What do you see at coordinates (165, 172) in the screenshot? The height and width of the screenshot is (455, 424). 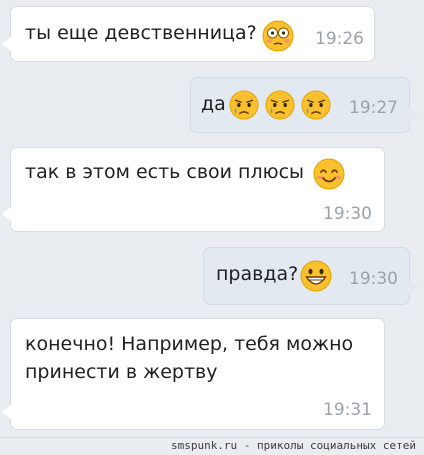 I see `message-text: так в этом есть свои плюсы` at bounding box center [165, 172].